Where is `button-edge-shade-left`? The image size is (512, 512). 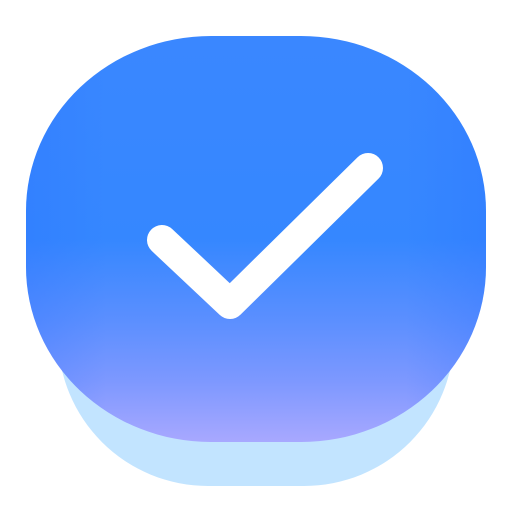 button-edge-shade-left is located at coordinates (66, 239).